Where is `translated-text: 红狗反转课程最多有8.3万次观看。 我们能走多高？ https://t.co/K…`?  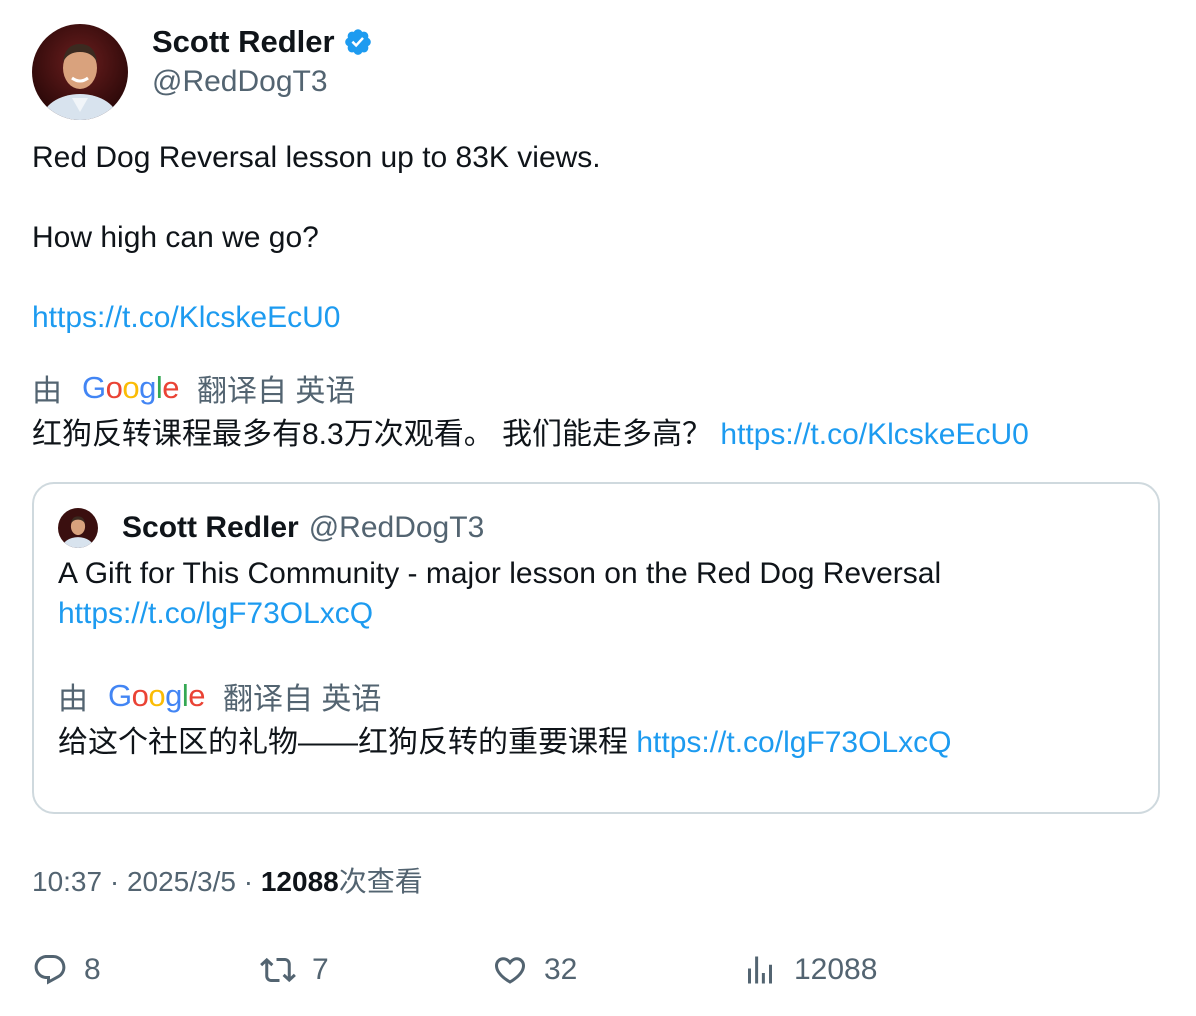
translated-text: 红狗反转课程最多有8.3万次观看。 我们能走多高？ https://t.co/K… is located at coordinates (530, 435).